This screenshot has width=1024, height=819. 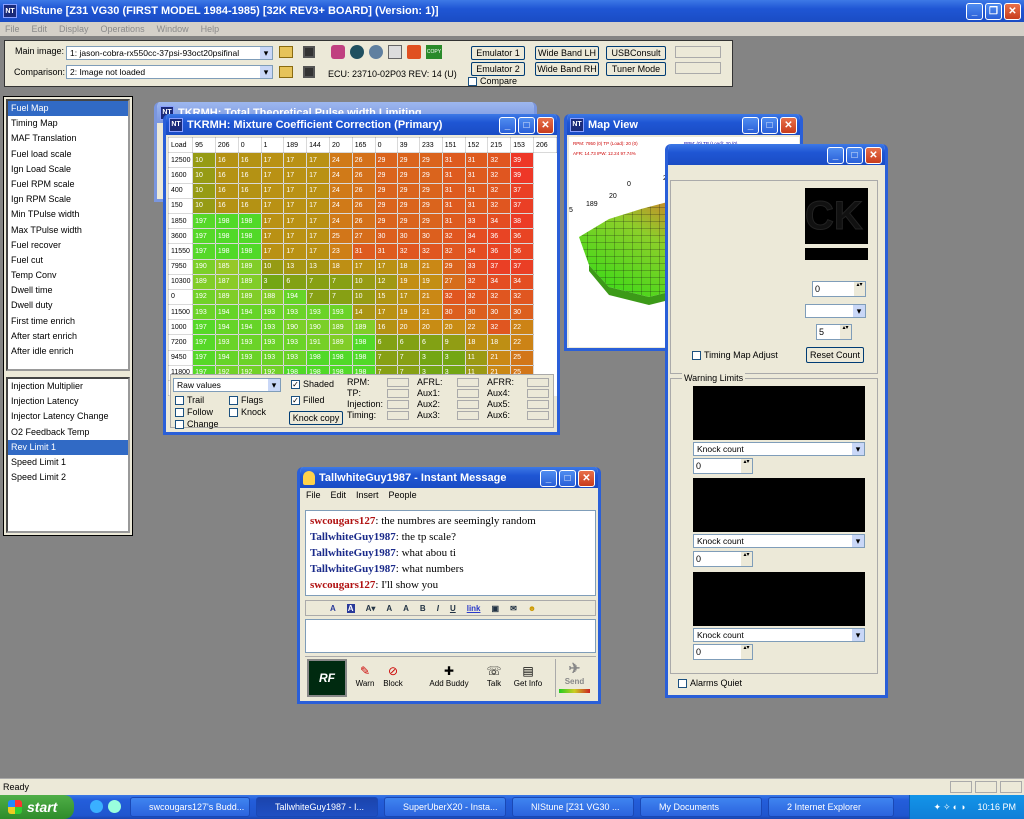 I want to click on disk-icon, so click(x=376, y=52).